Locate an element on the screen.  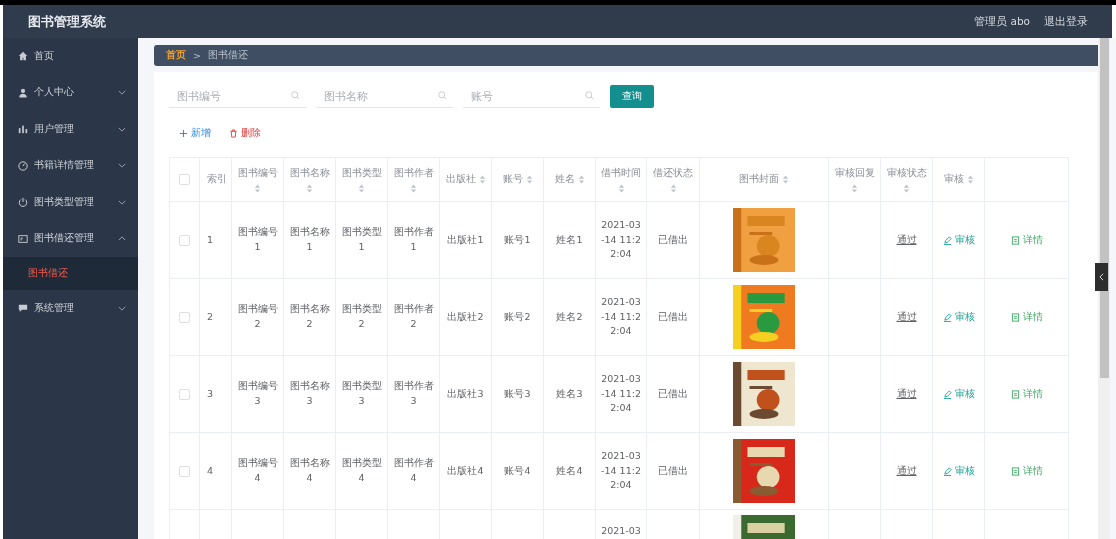
add-button: 新增 is located at coordinates (195, 133).